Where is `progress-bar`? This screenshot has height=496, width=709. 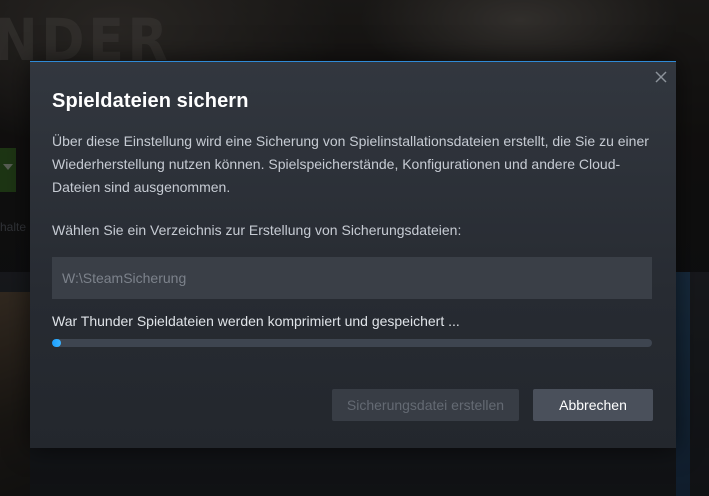 progress-bar is located at coordinates (352, 343).